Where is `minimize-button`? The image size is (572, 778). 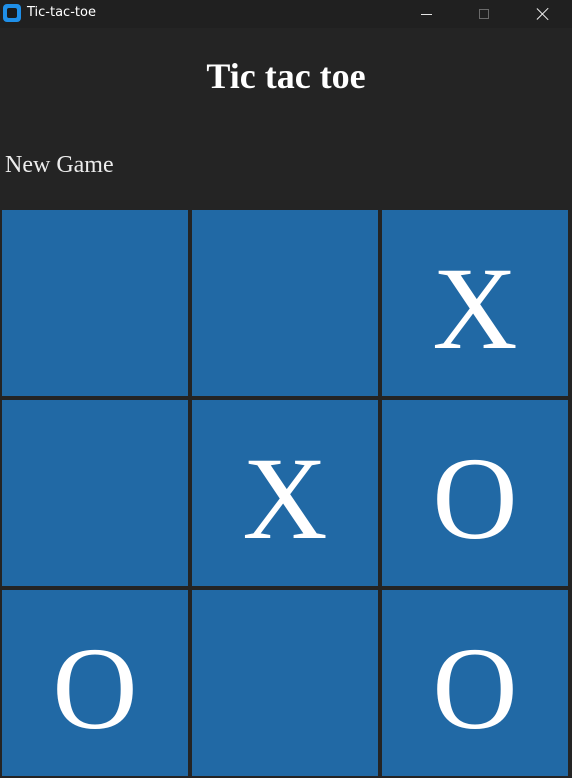
minimize-button is located at coordinates (426, 14).